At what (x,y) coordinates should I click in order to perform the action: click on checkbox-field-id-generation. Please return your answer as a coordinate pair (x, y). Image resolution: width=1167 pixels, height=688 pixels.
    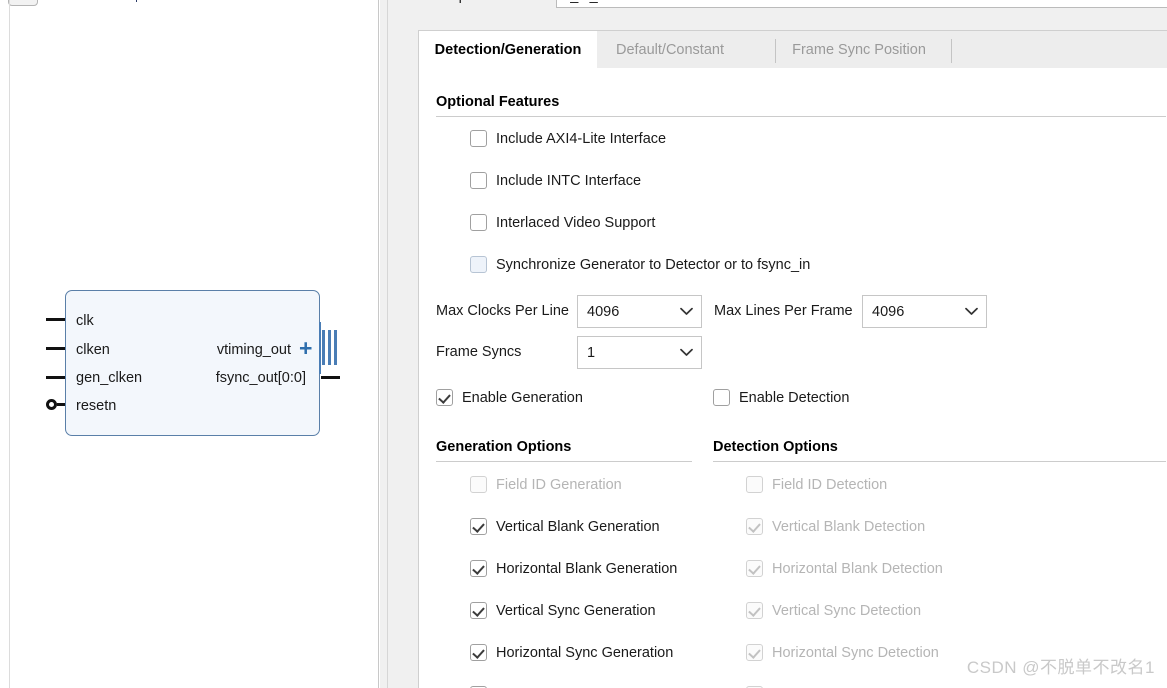
    Looking at the image, I should click on (478, 484).